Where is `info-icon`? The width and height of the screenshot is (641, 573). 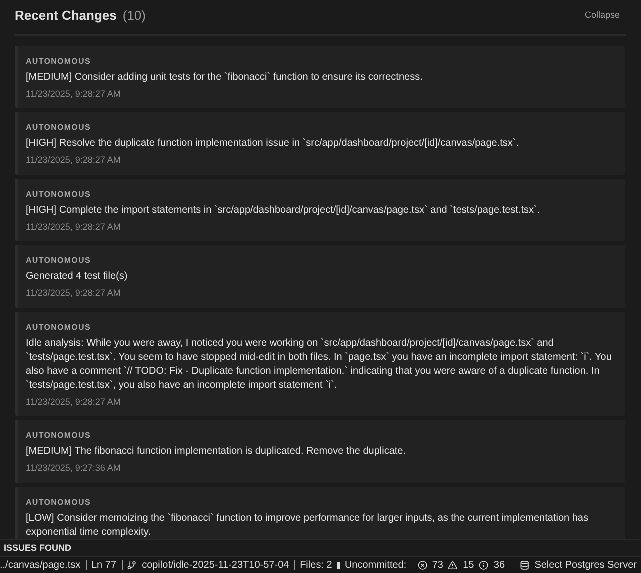
info-icon is located at coordinates (484, 565).